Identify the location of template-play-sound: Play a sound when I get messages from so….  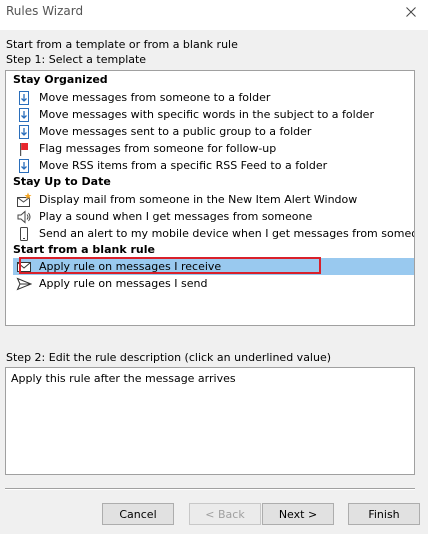
(164, 216).